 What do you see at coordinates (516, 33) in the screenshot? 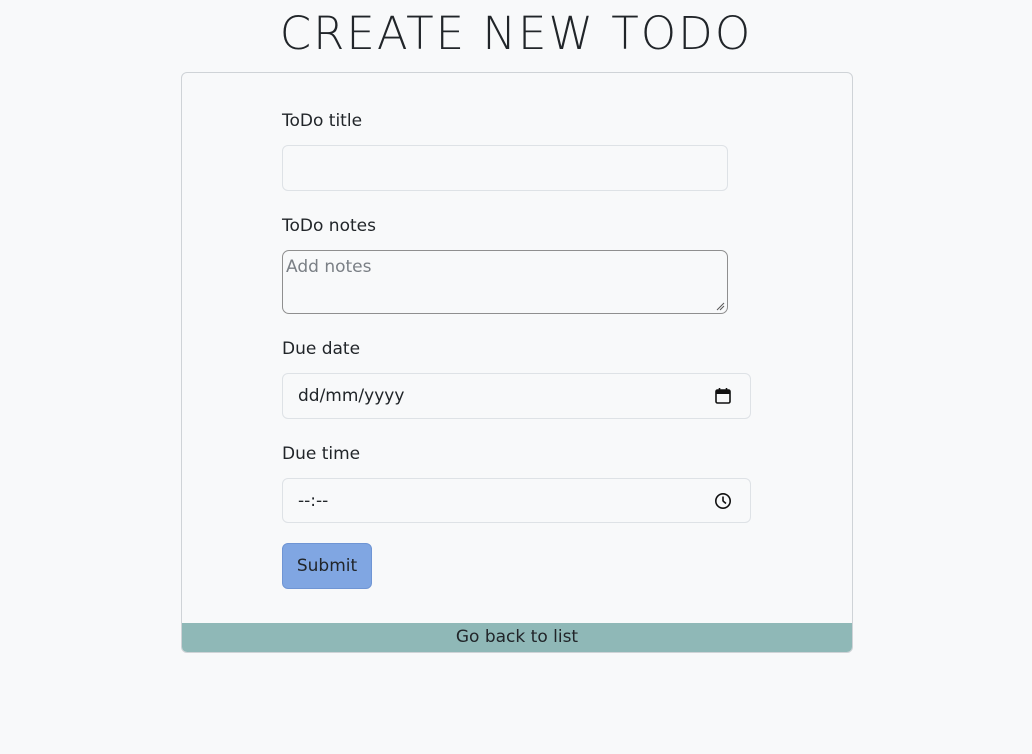
I see `page-title: CREATE NEW TODO` at bounding box center [516, 33].